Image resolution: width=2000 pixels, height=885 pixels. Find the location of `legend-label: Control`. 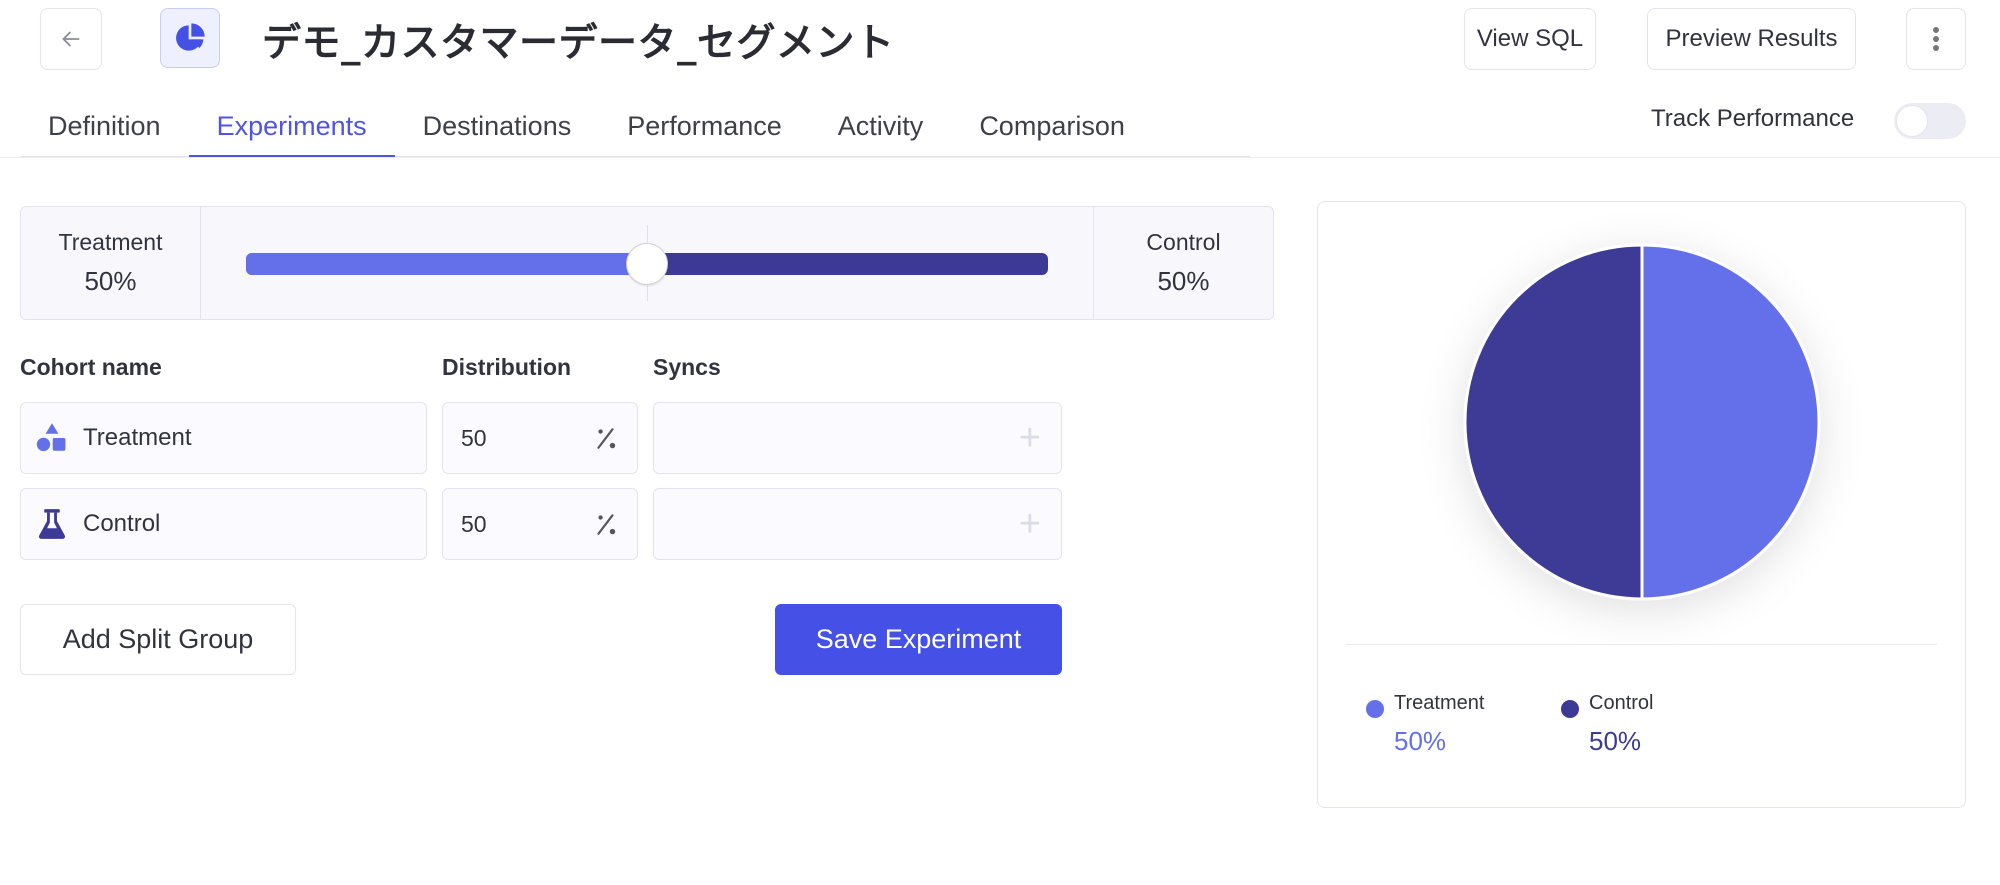

legend-label: Control is located at coordinates (1621, 703).